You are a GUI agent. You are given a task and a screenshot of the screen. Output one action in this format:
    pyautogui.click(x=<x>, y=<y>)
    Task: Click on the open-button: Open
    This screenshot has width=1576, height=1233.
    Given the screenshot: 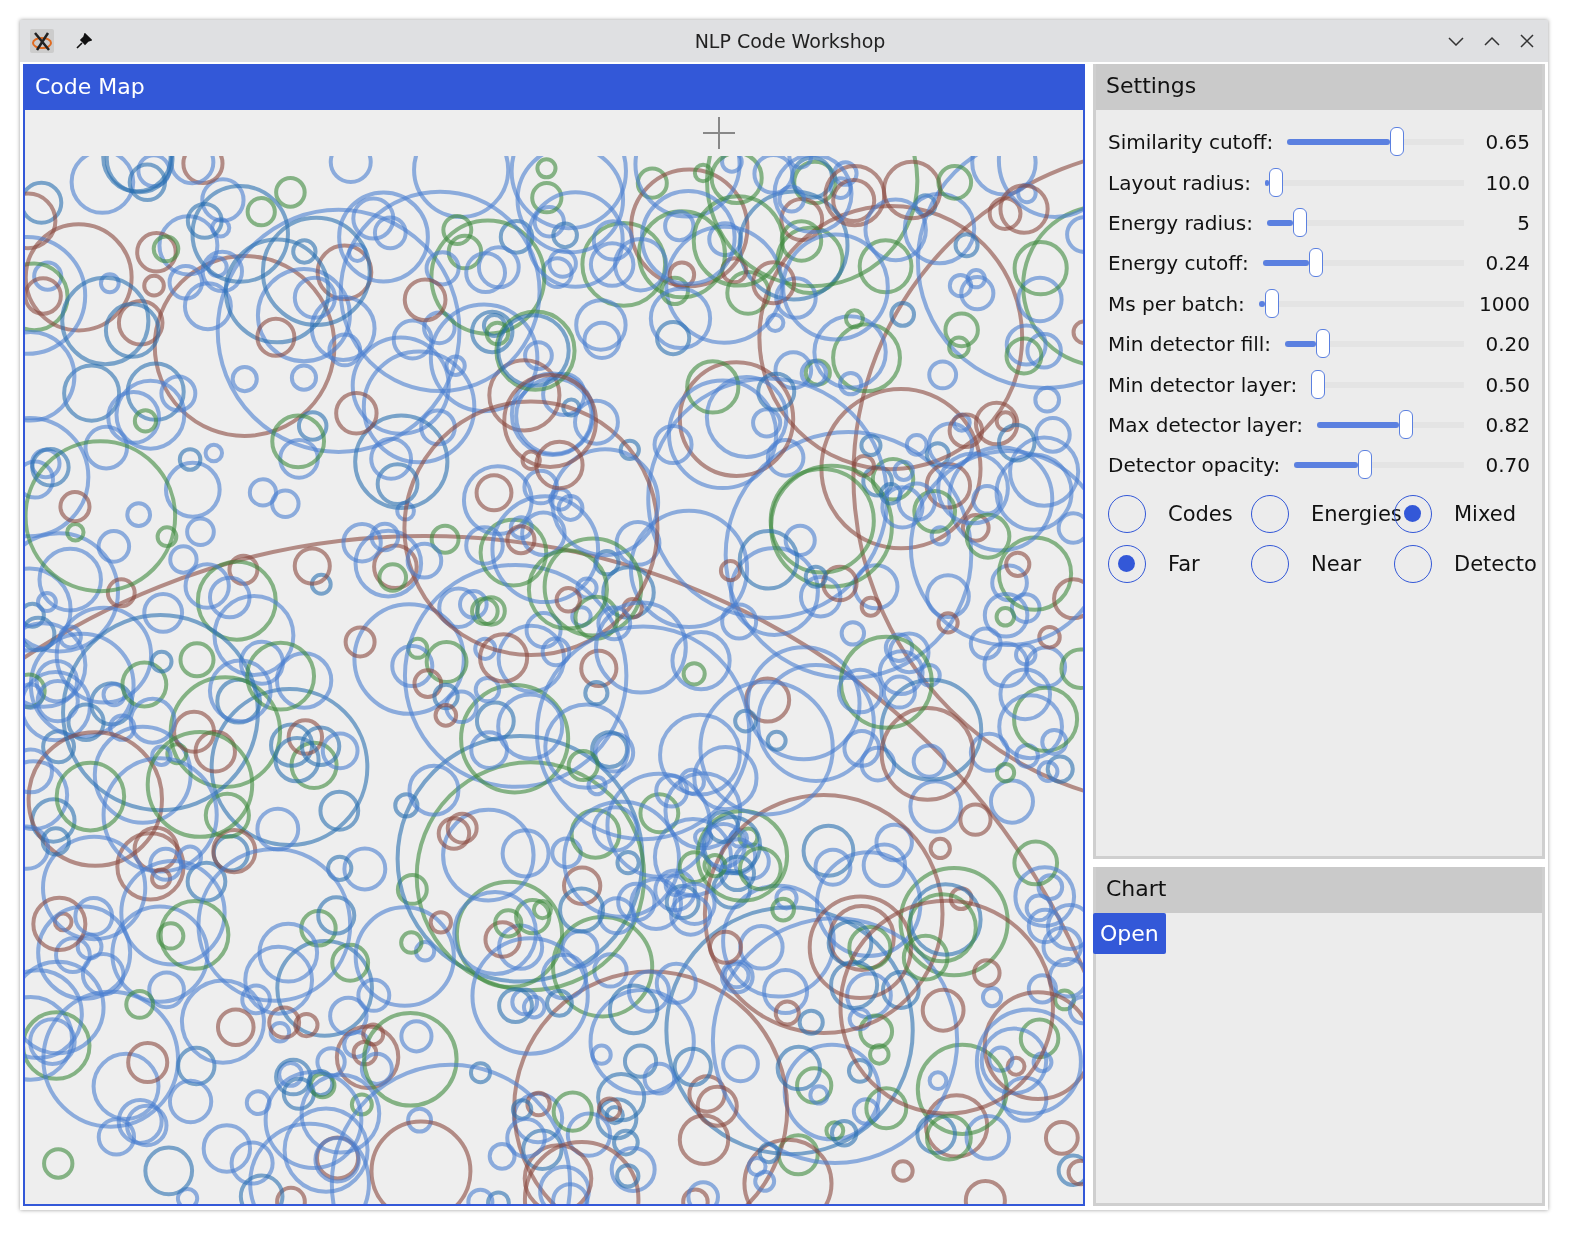 What is the action you would take?
    pyautogui.click(x=1129, y=933)
    